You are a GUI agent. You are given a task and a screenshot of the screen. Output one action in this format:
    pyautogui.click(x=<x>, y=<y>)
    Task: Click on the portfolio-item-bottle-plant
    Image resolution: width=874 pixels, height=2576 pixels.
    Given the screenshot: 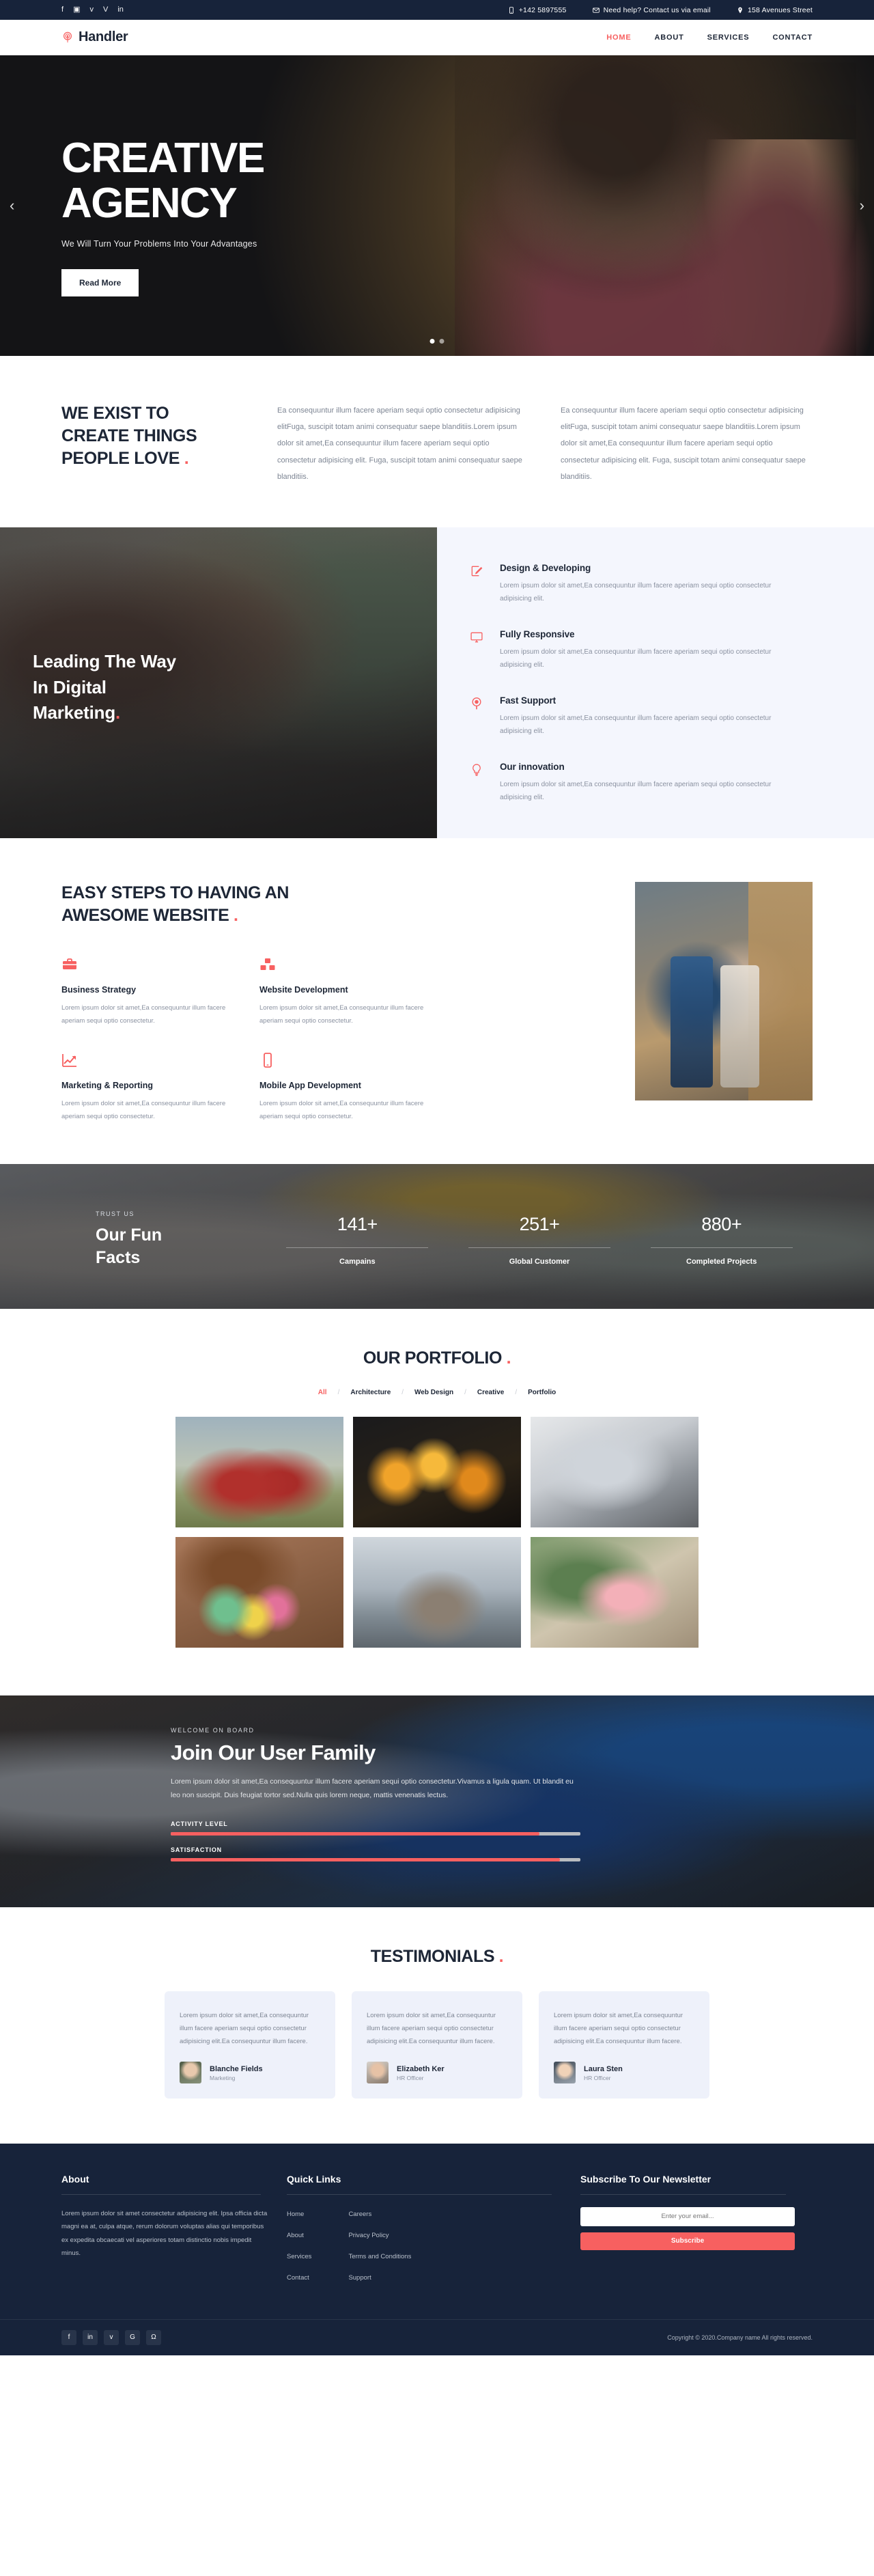 What is the action you would take?
    pyautogui.click(x=615, y=1592)
    